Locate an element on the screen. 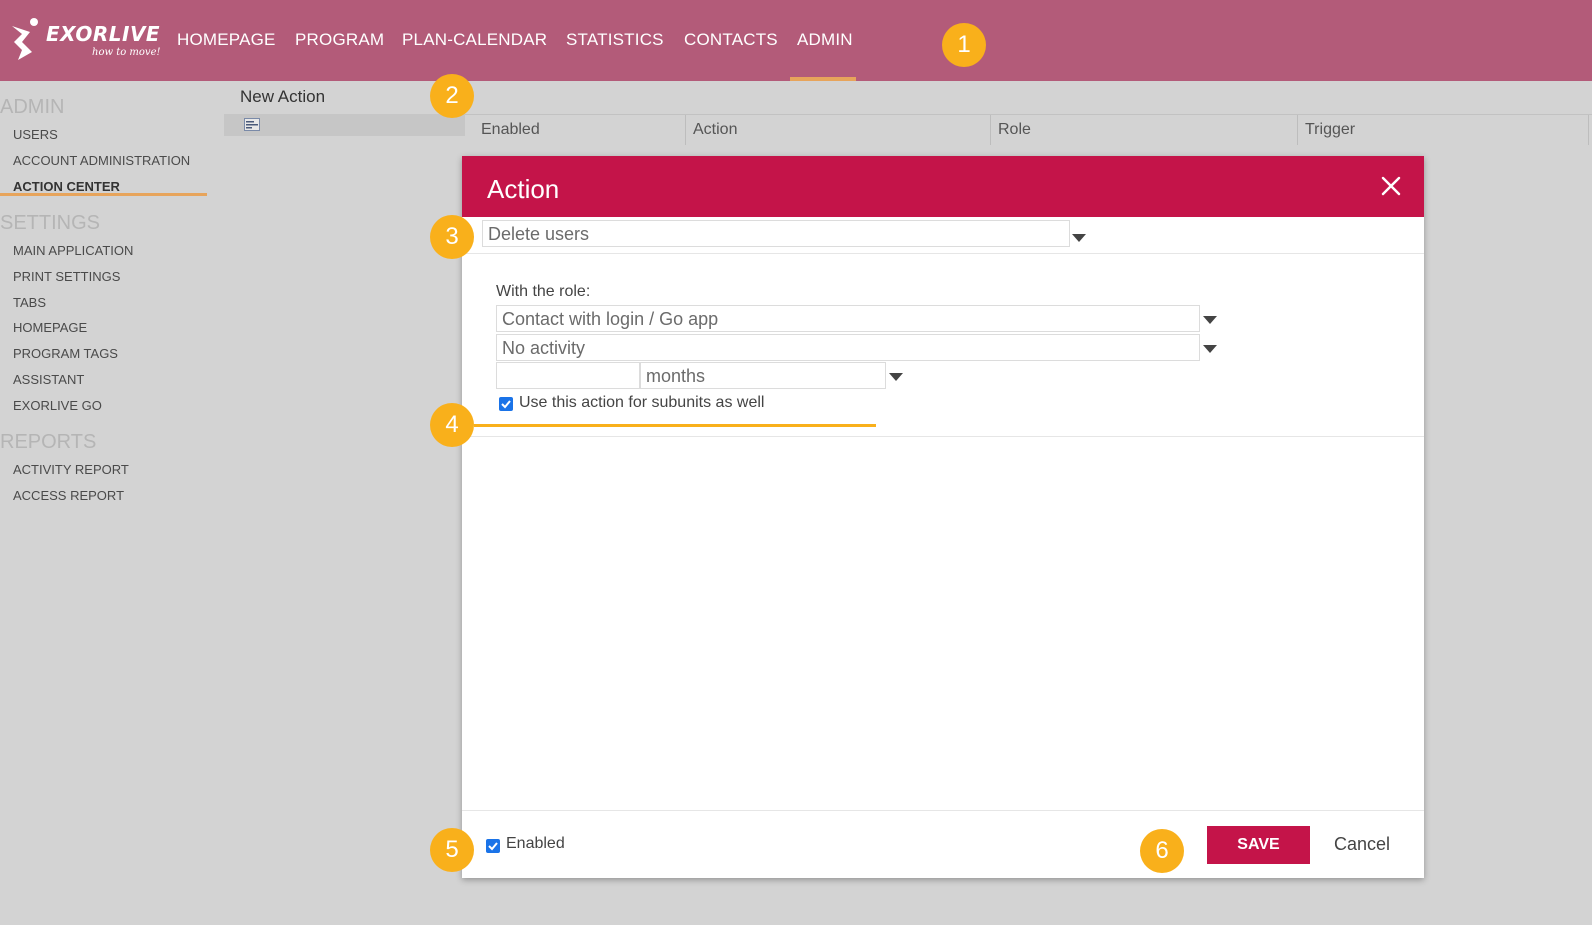 The image size is (1592, 925). close-icon is located at coordinates (1391, 186).